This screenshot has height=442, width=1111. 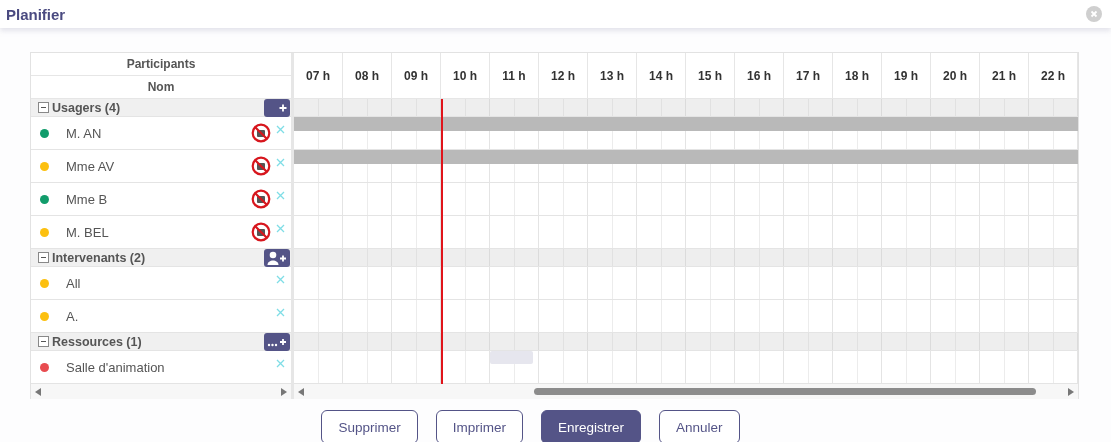 What do you see at coordinates (88, 232) in the screenshot?
I see `participant-name: M. BEL` at bounding box center [88, 232].